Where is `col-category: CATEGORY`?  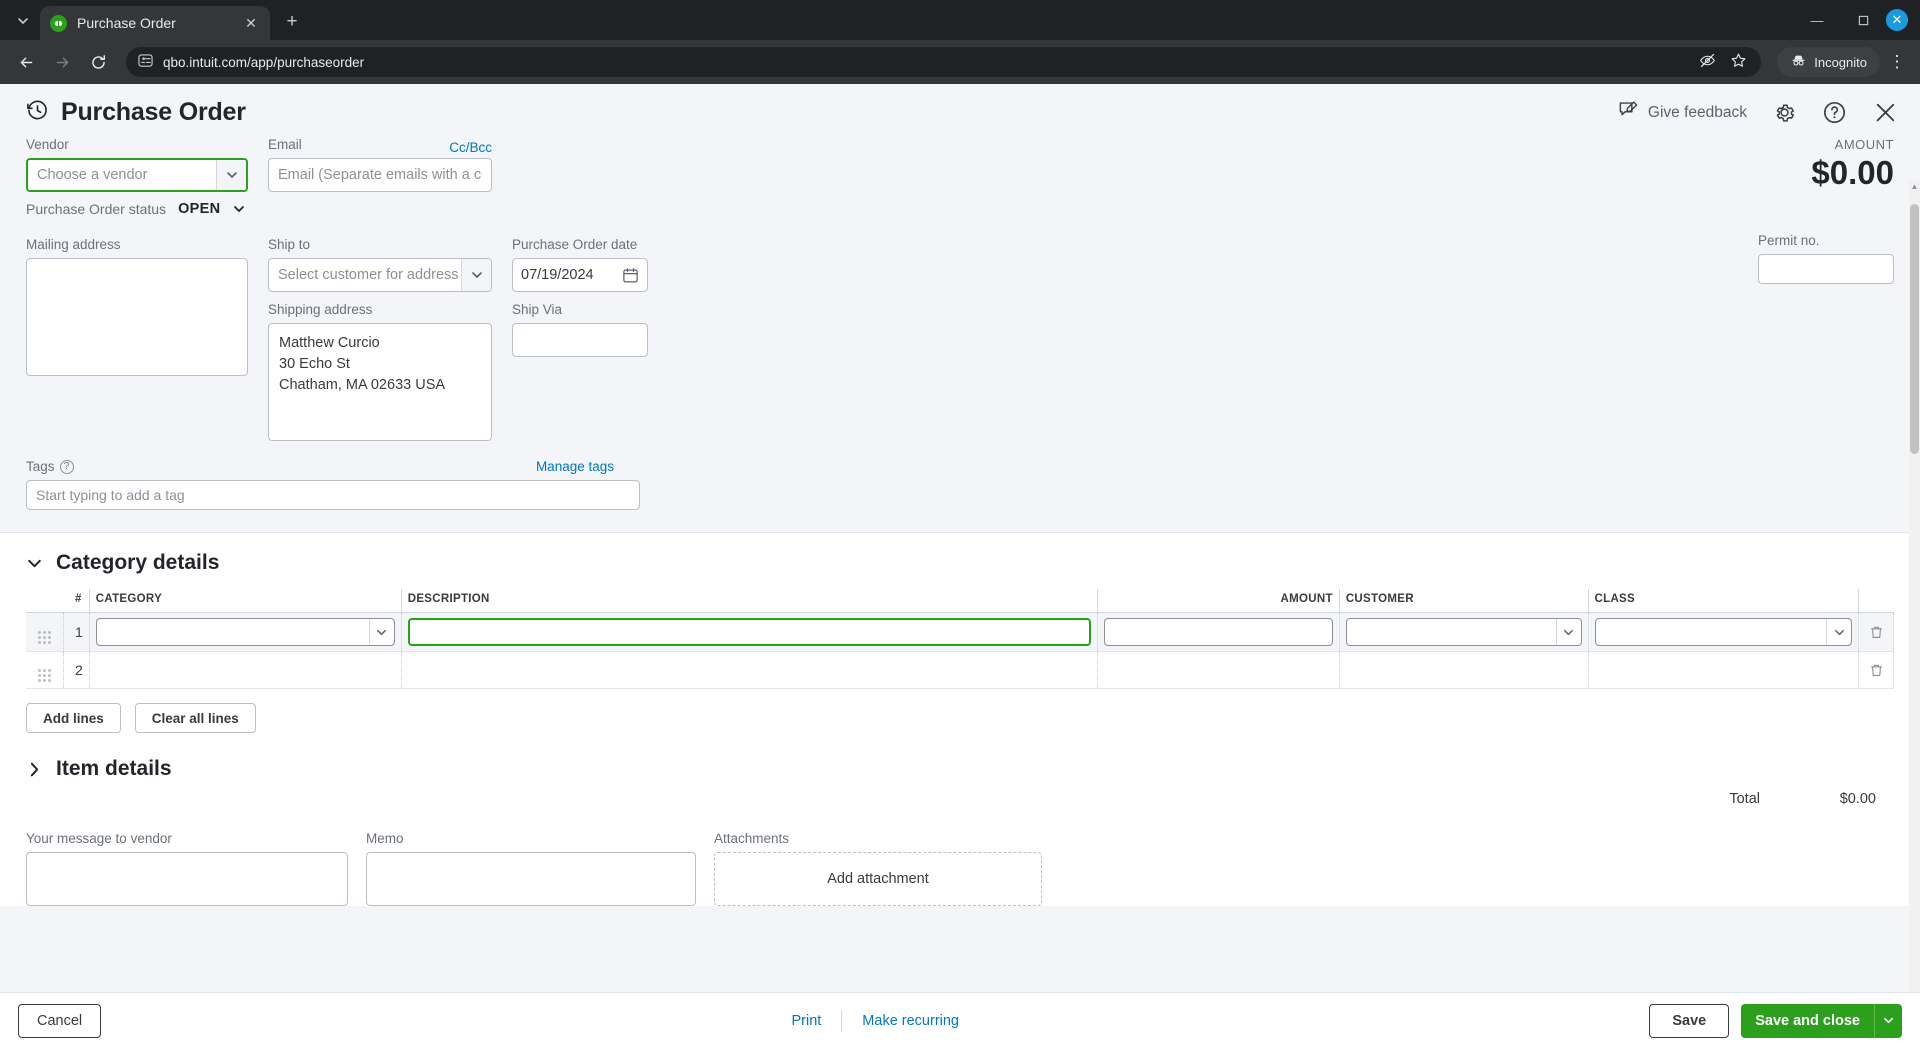
col-category: CATEGORY is located at coordinates (245, 601).